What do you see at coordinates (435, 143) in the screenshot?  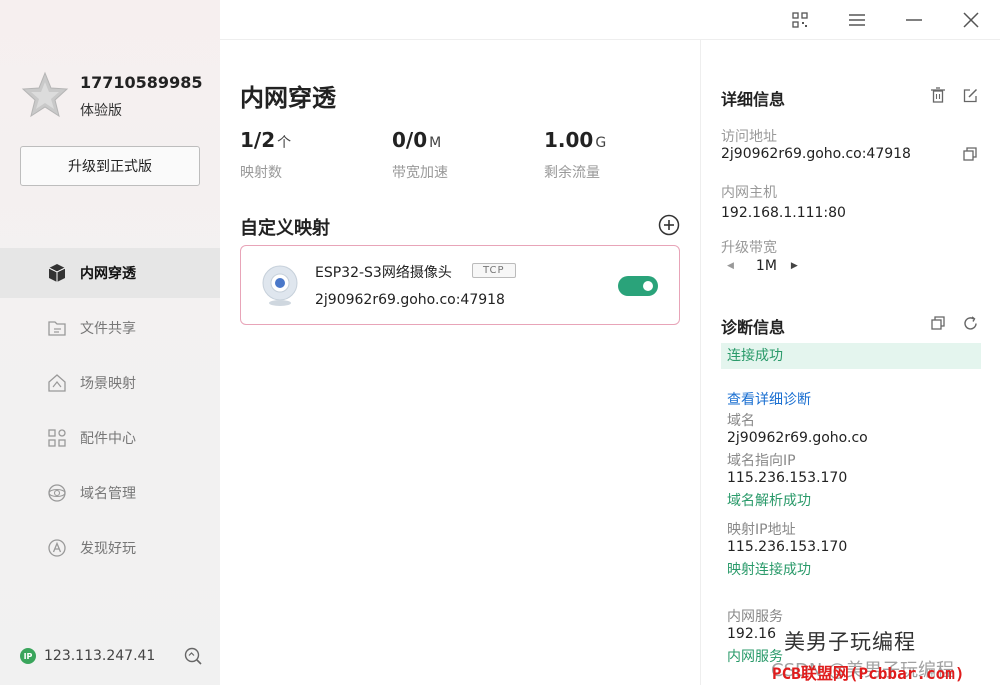 I see `stat-unit: M` at bounding box center [435, 143].